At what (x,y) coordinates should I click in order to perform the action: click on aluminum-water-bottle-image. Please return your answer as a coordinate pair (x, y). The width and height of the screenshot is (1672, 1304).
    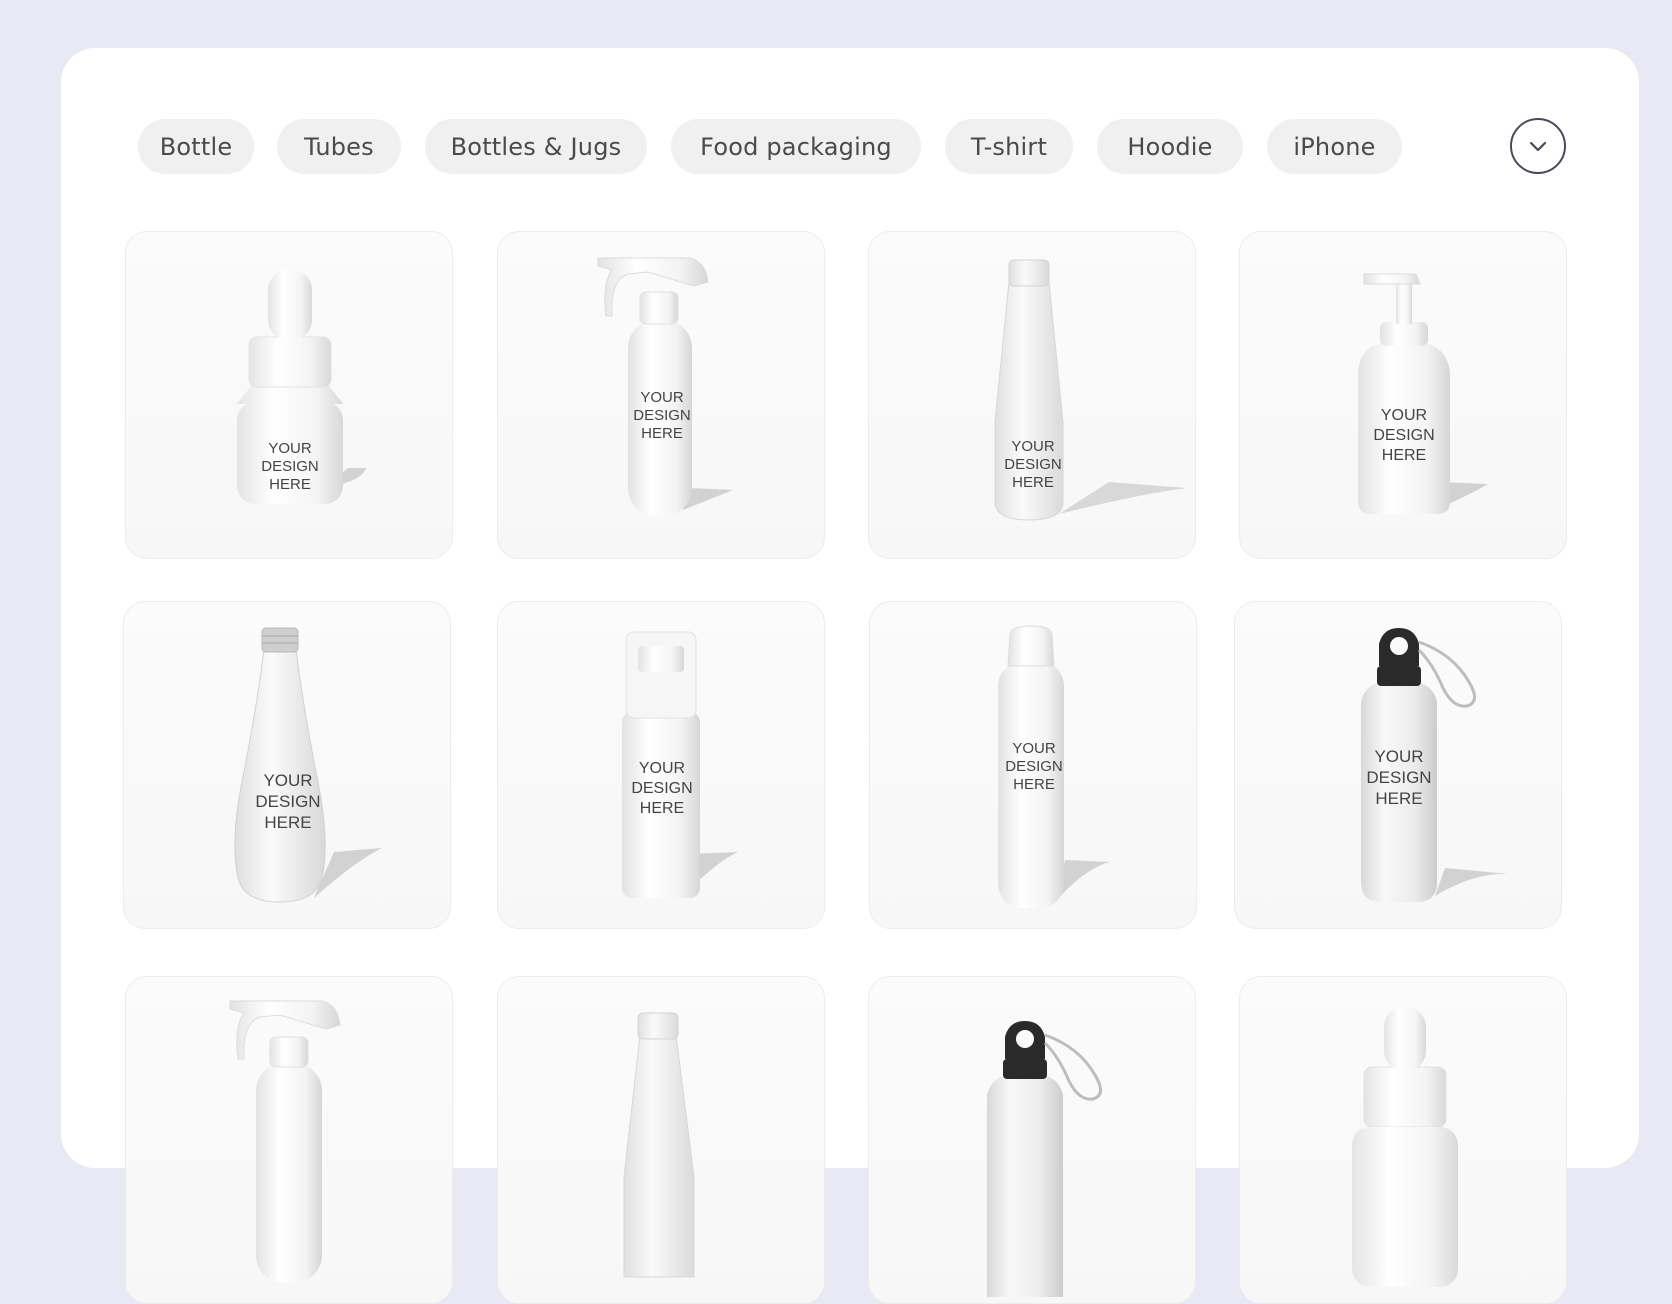
    Looking at the image, I should click on (1044, 1159).